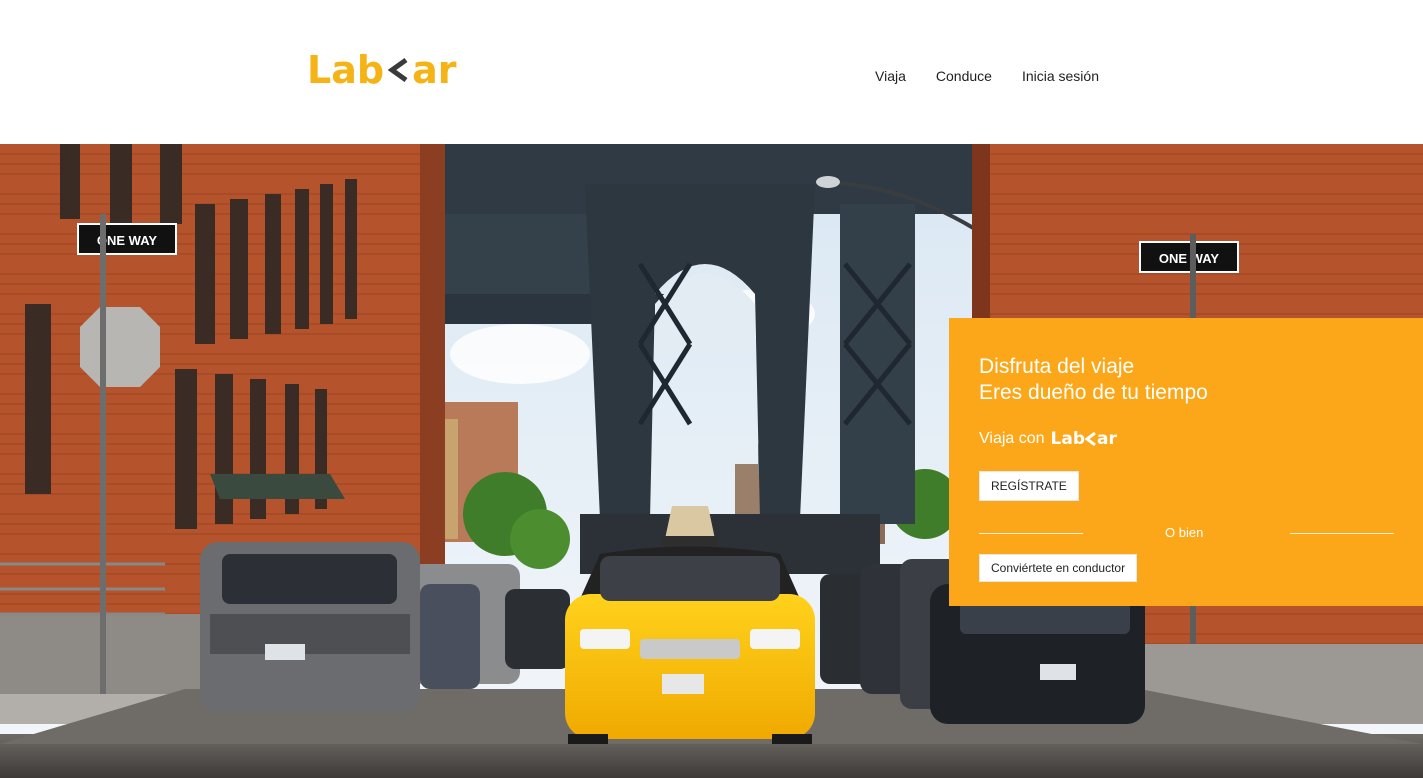 The image size is (1423, 778). Describe the element at coordinates (890, 76) in the screenshot. I see `nav-item-viaja: Viaja` at that location.